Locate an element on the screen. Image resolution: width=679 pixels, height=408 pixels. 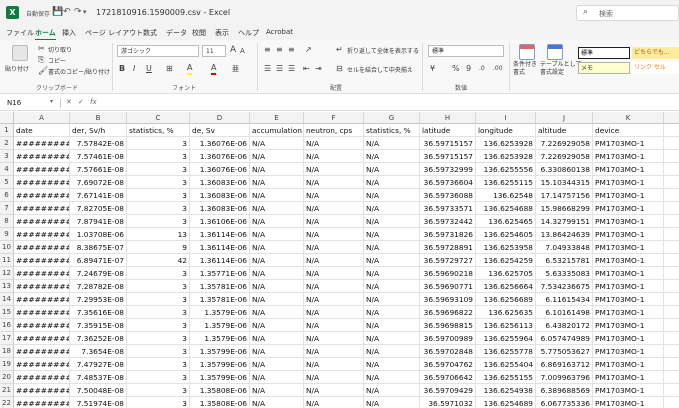
cell-h5: 36.59736604 is located at coordinates (448, 182).